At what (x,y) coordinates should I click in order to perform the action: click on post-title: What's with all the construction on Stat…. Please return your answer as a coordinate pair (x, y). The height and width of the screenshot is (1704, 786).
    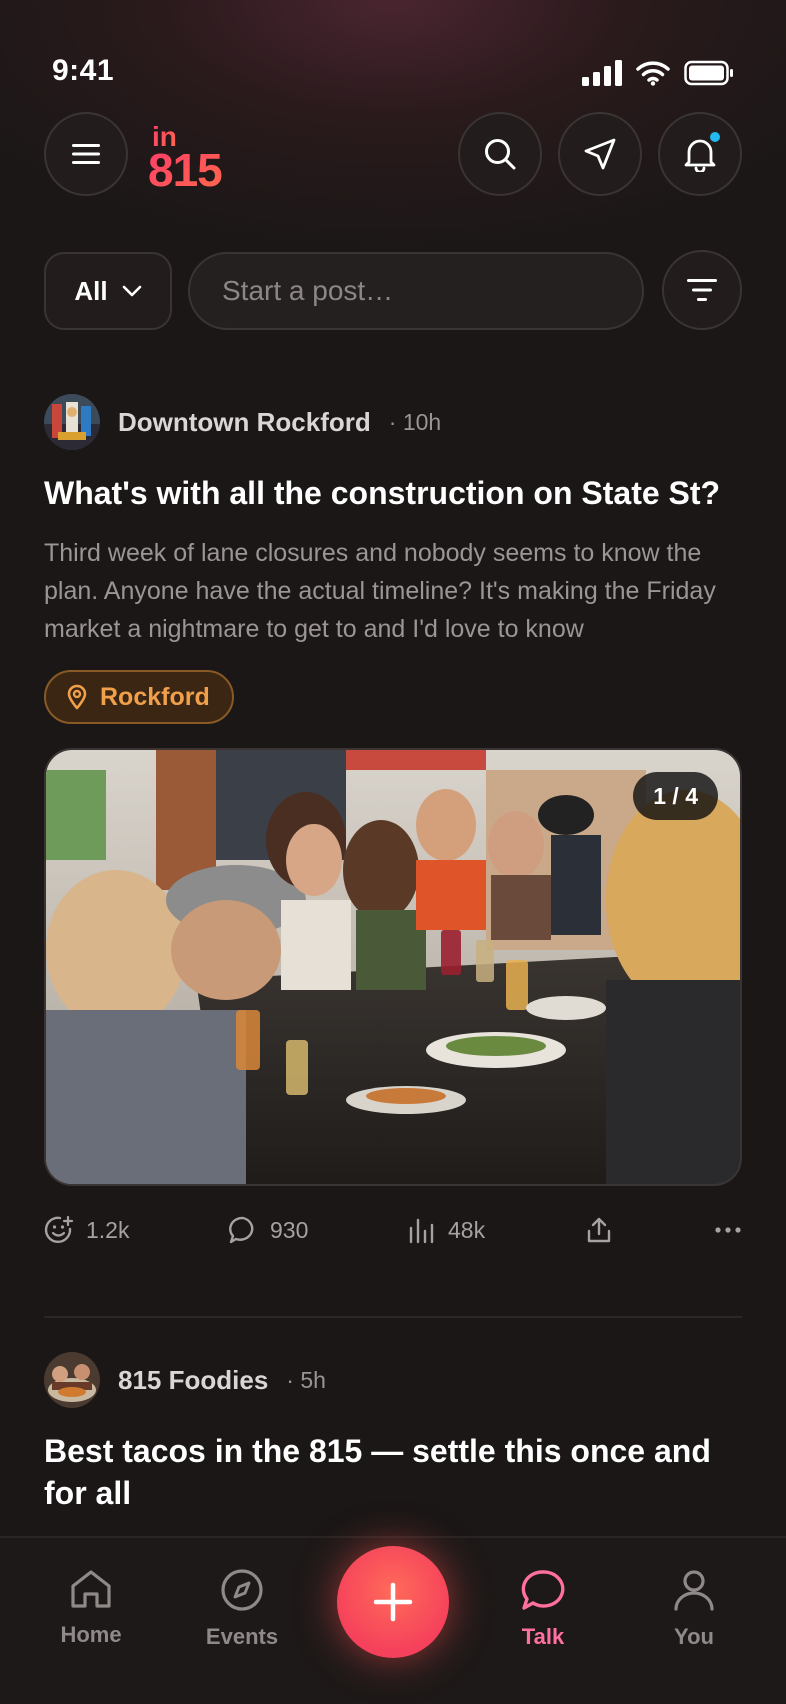
    Looking at the image, I should click on (393, 493).